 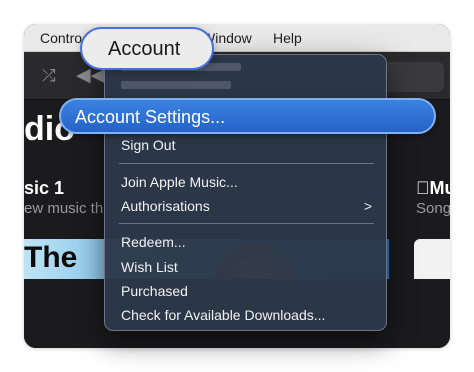 What do you see at coordinates (414, 77) in the screenshot?
I see `search-field` at bounding box center [414, 77].